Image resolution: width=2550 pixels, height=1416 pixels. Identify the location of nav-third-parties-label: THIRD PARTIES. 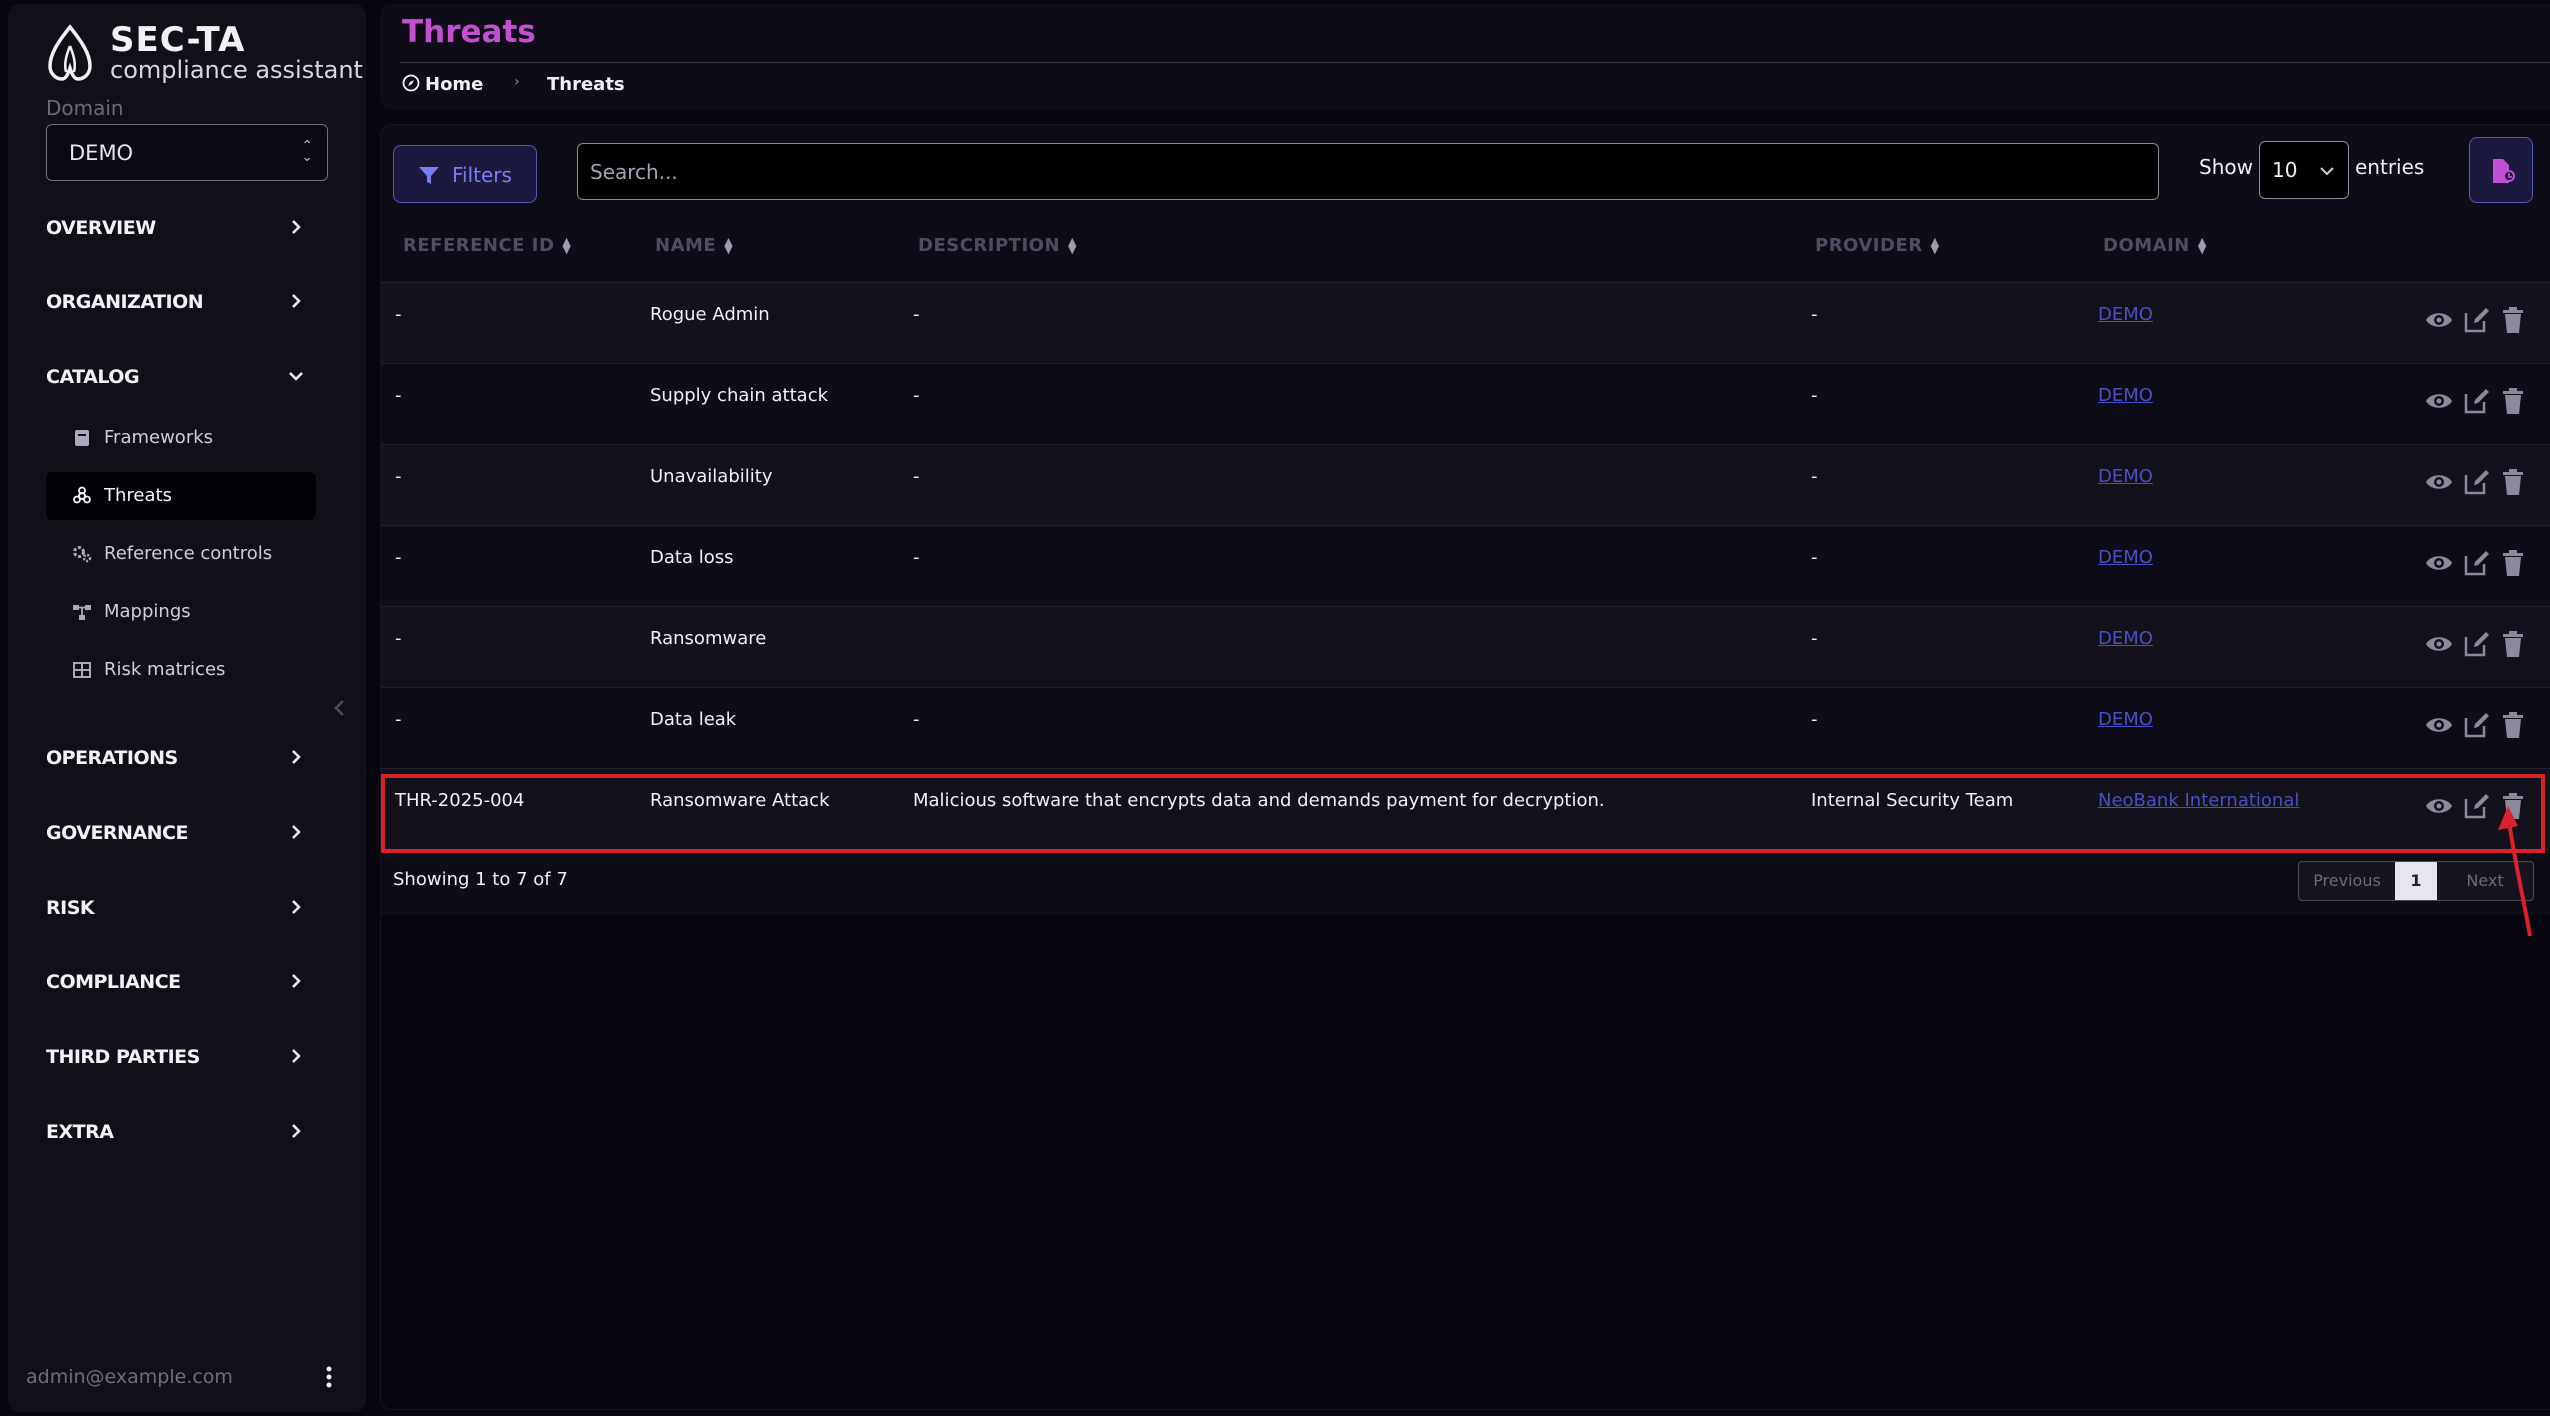
(123, 1057).